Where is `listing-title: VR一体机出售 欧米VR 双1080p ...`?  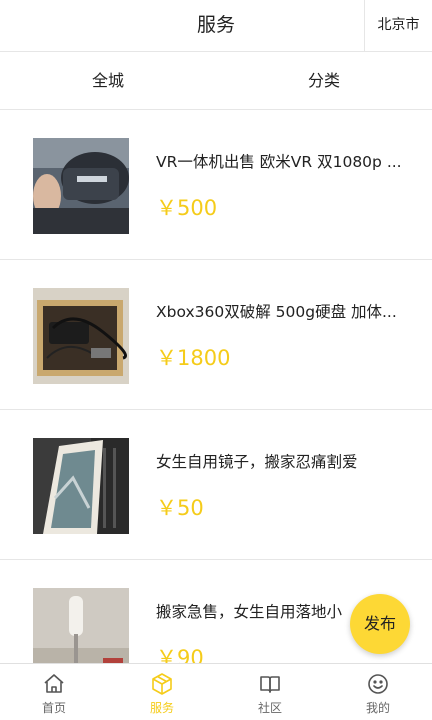
listing-title: VR一体机出售 欧米VR 双1080p ... is located at coordinates (283, 161).